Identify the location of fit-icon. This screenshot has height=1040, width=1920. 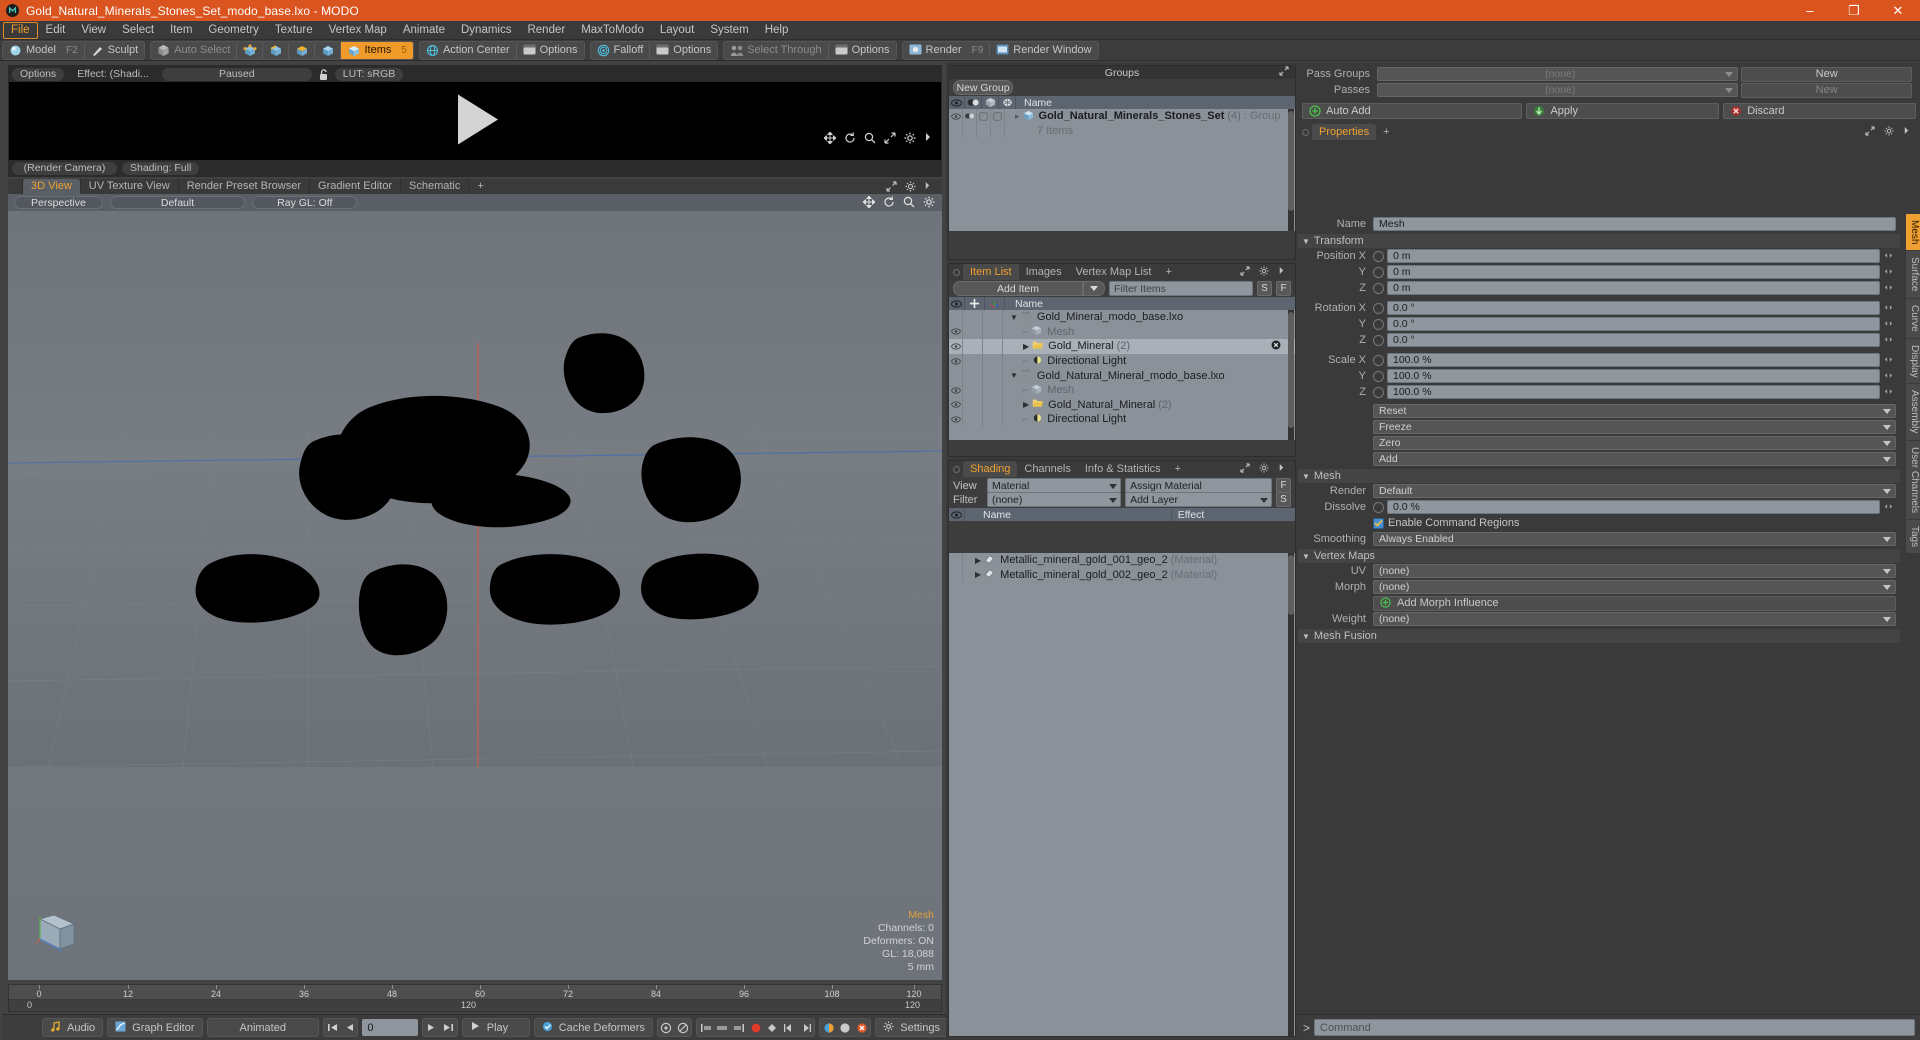
(890, 138).